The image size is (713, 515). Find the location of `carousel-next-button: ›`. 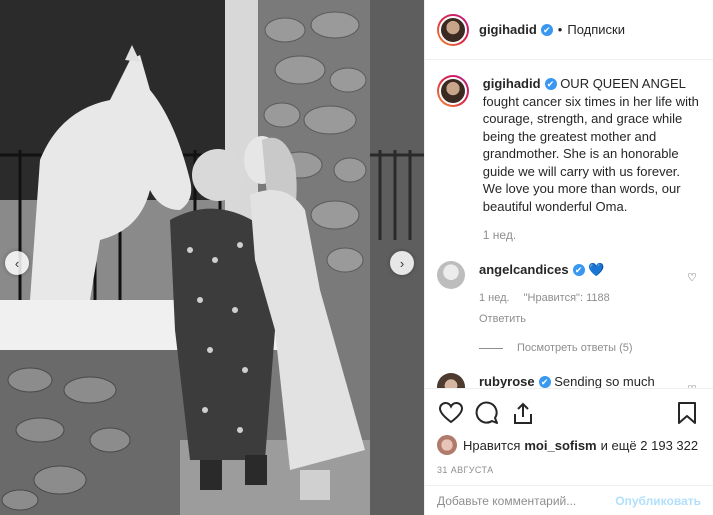

carousel-next-button: › is located at coordinates (402, 263).